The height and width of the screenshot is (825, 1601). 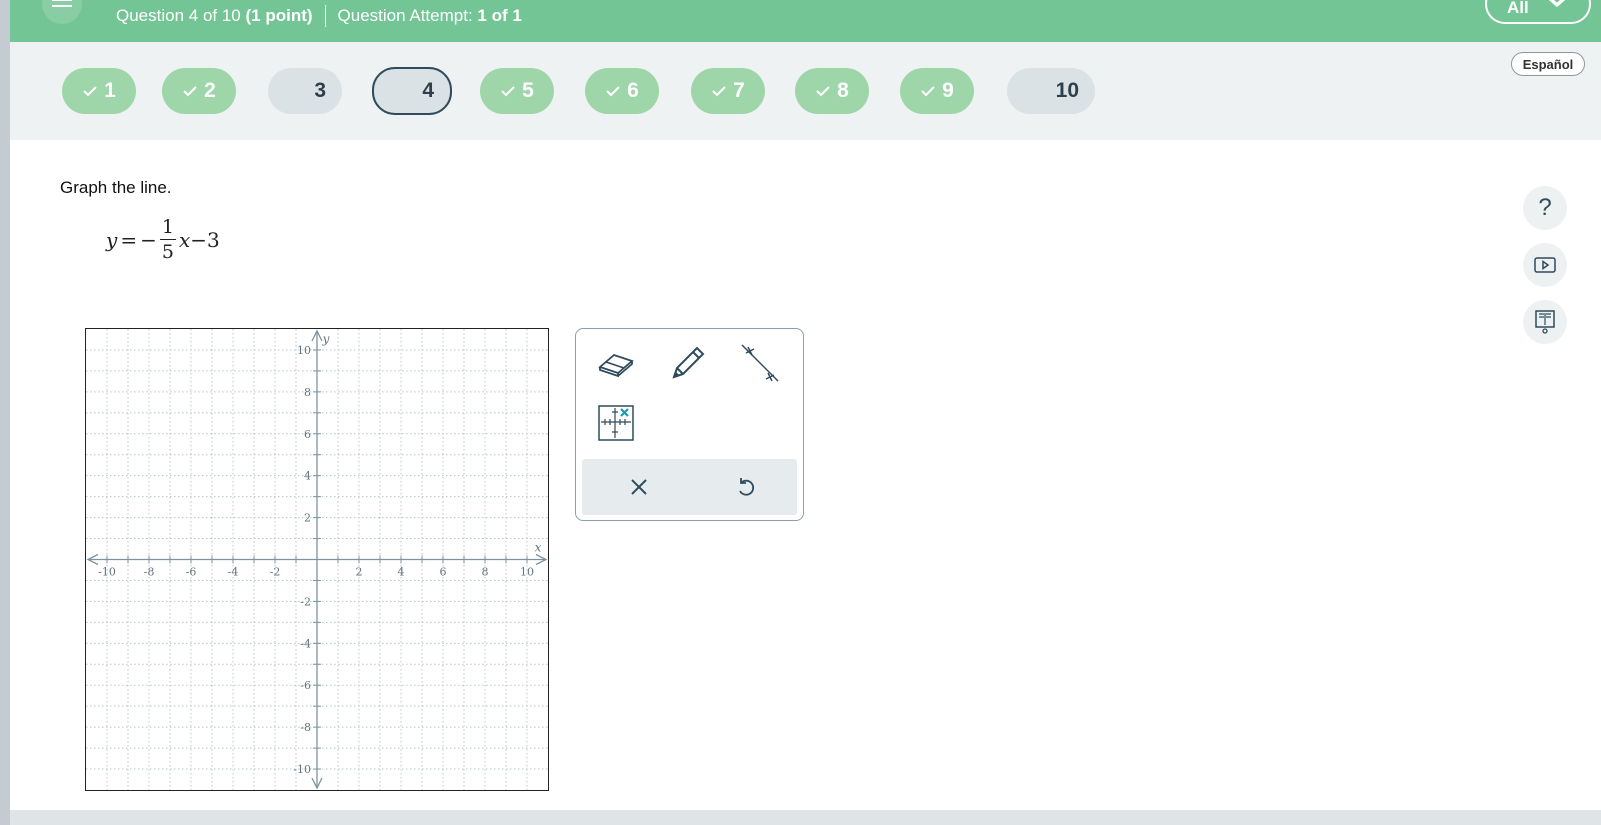 What do you see at coordinates (305, 685) in the screenshot?
I see `y-tick-label: -6` at bounding box center [305, 685].